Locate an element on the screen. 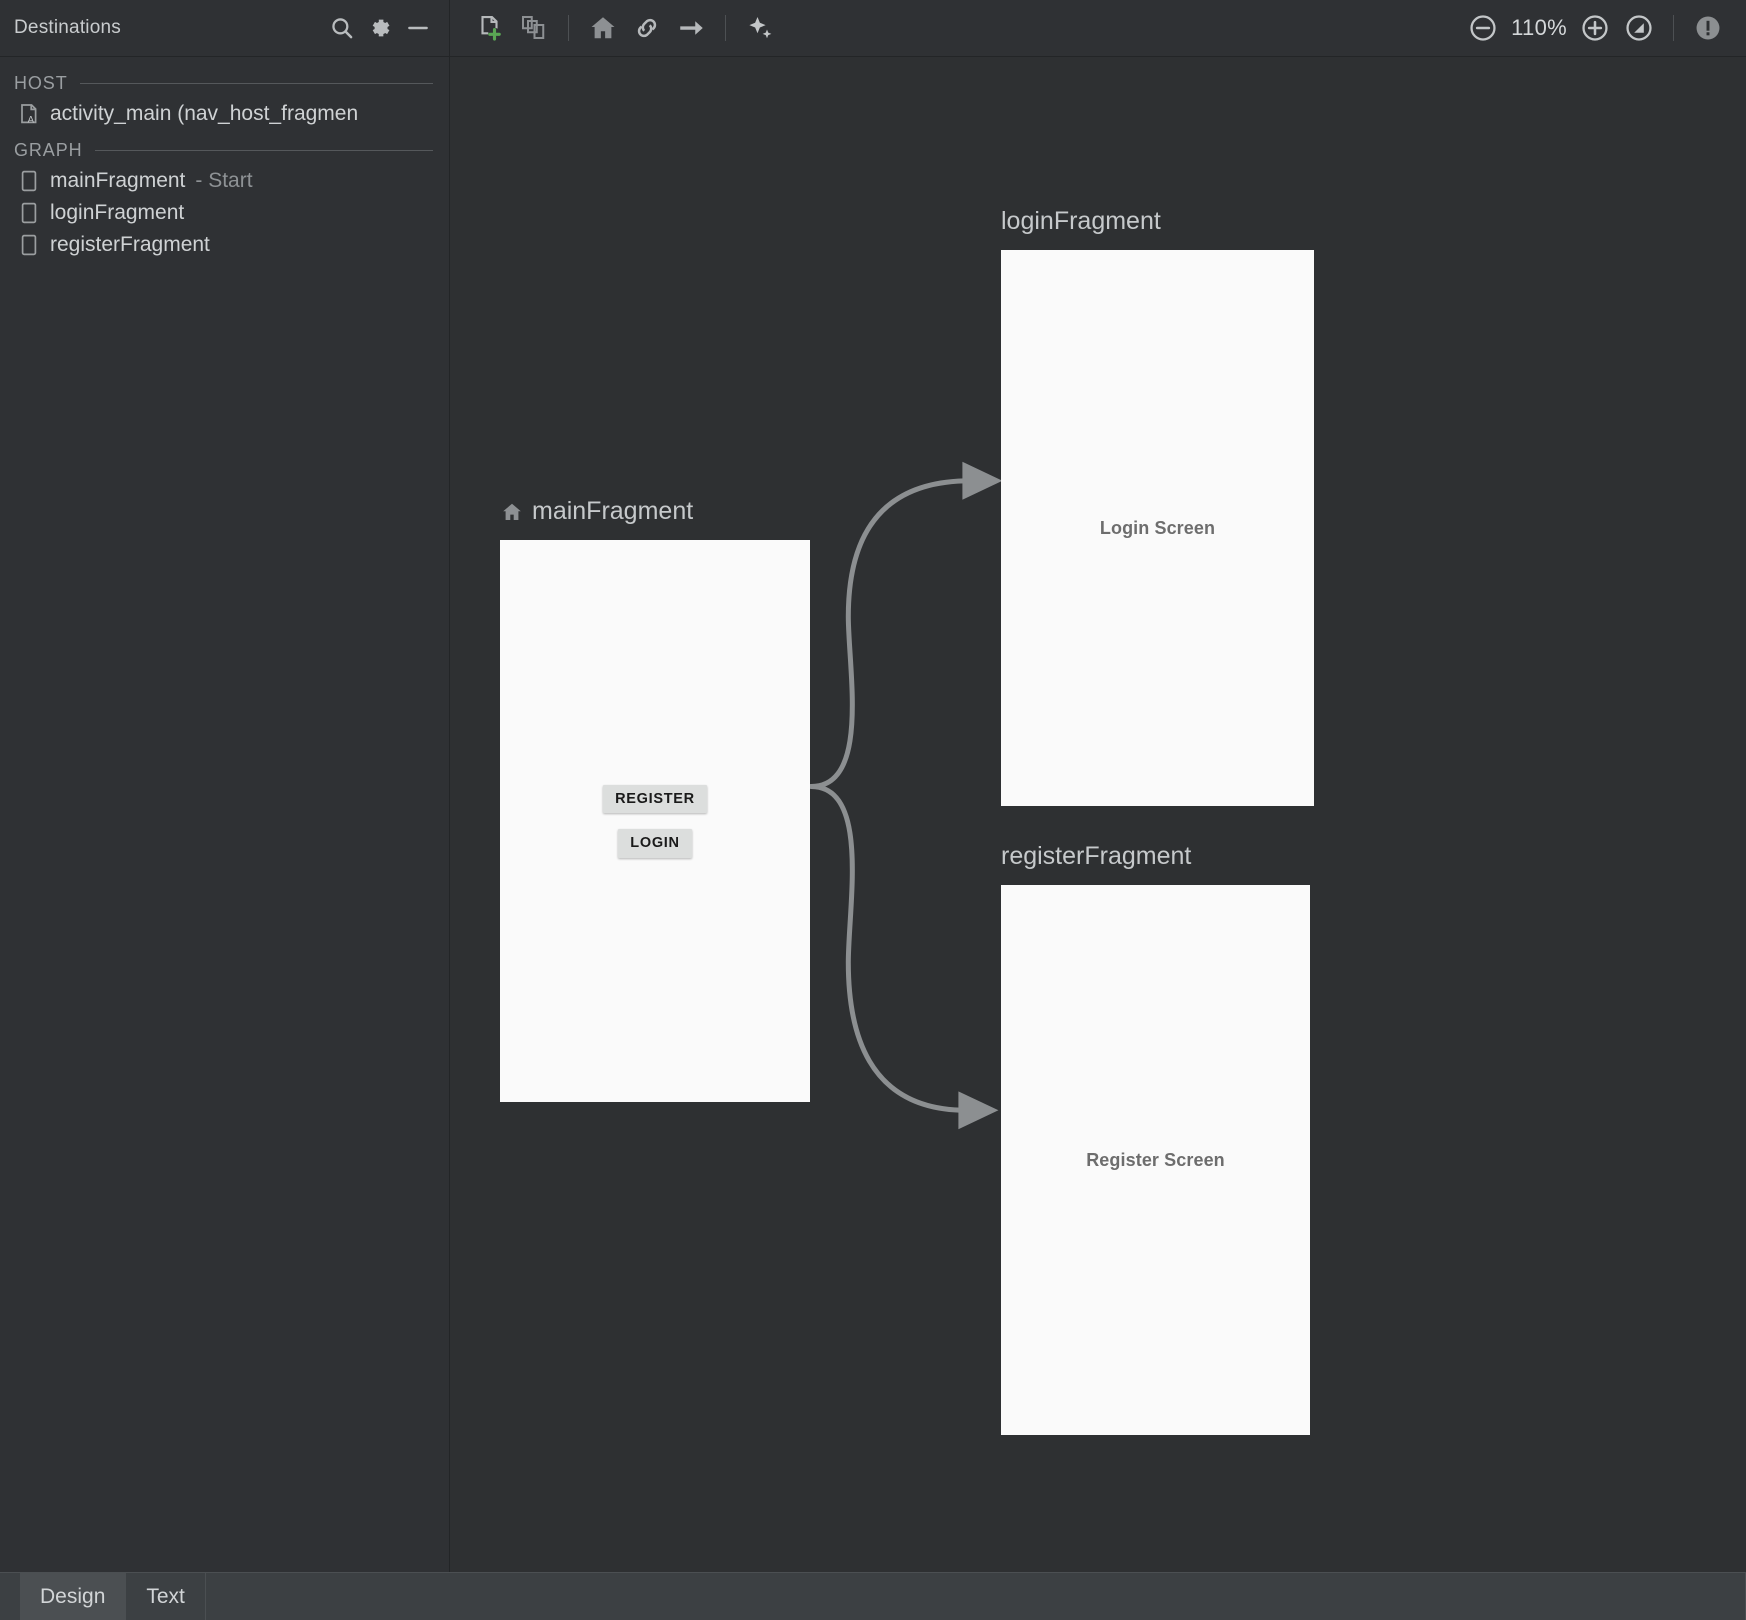  login-screen-label: Login Screen is located at coordinates (1157, 527).